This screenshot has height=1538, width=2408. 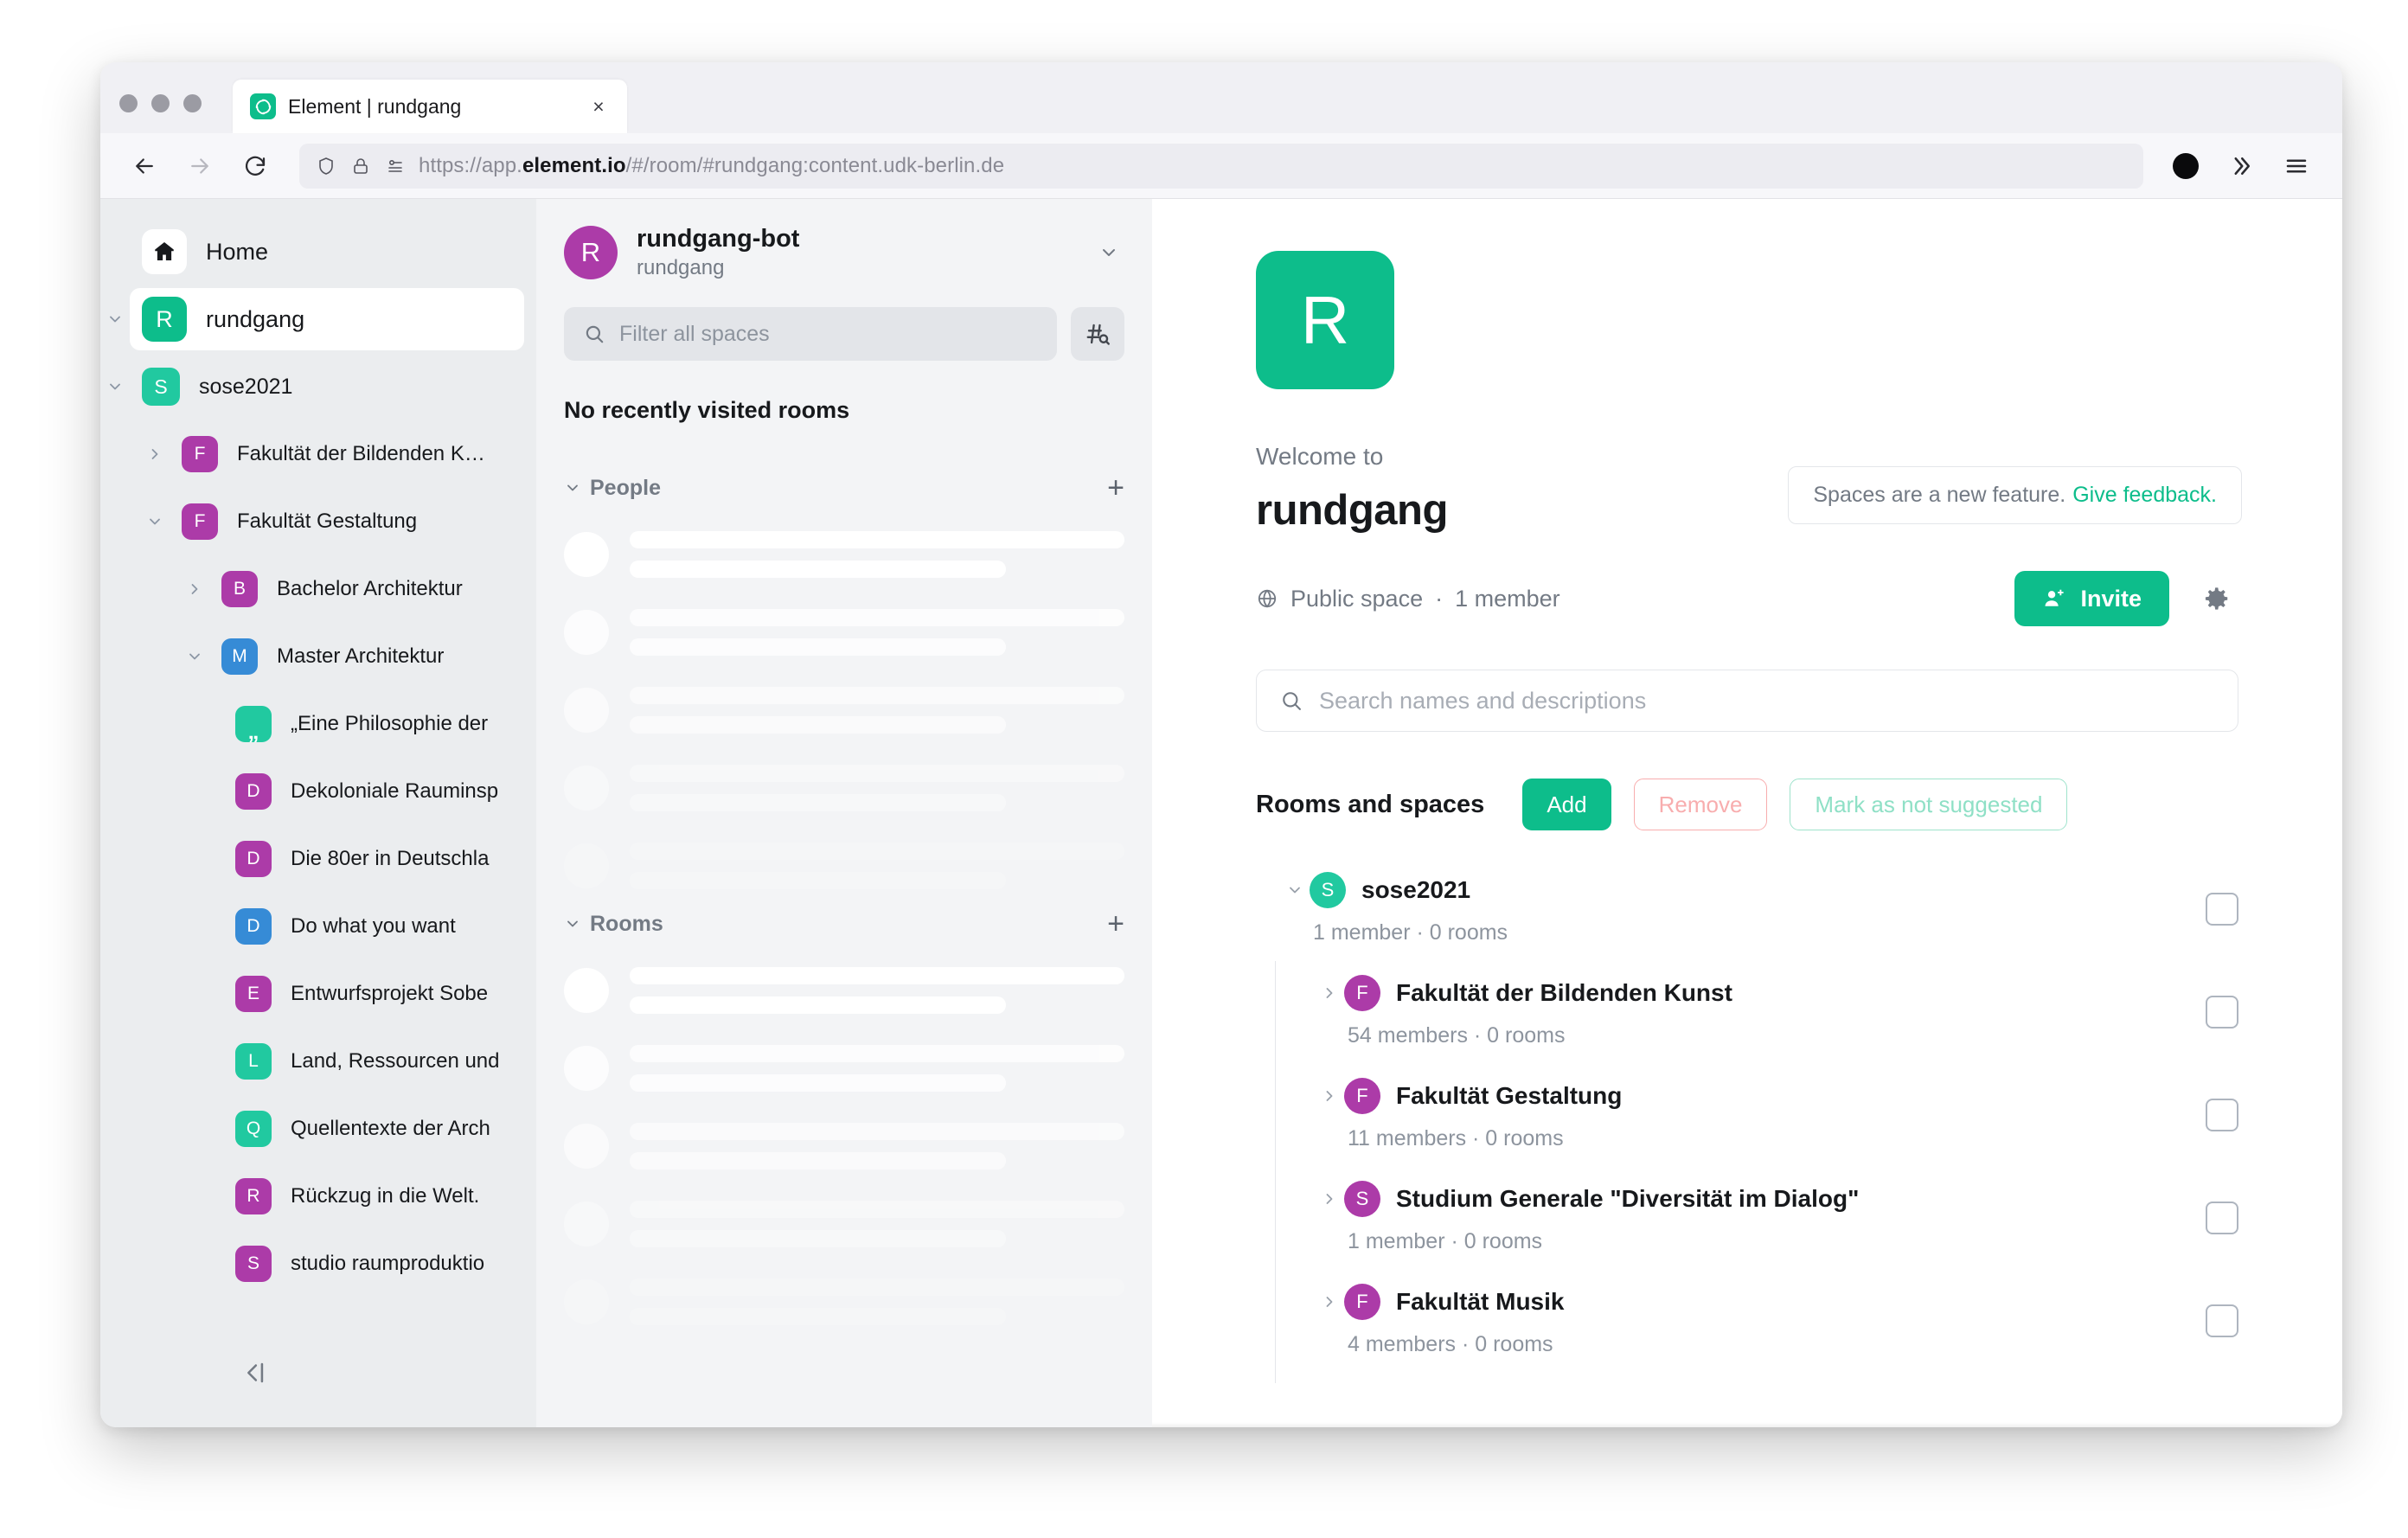 What do you see at coordinates (694, 334) in the screenshot?
I see `filter-spaces-placeholder: Filter all spaces` at bounding box center [694, 334].